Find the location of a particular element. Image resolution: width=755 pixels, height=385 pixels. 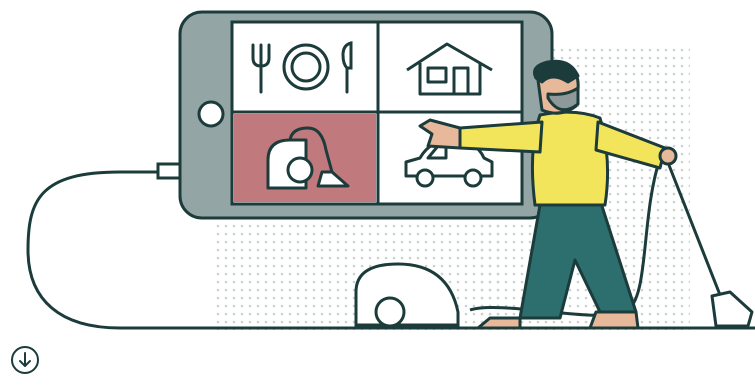

power-cable is located at coordinates (93, 250).